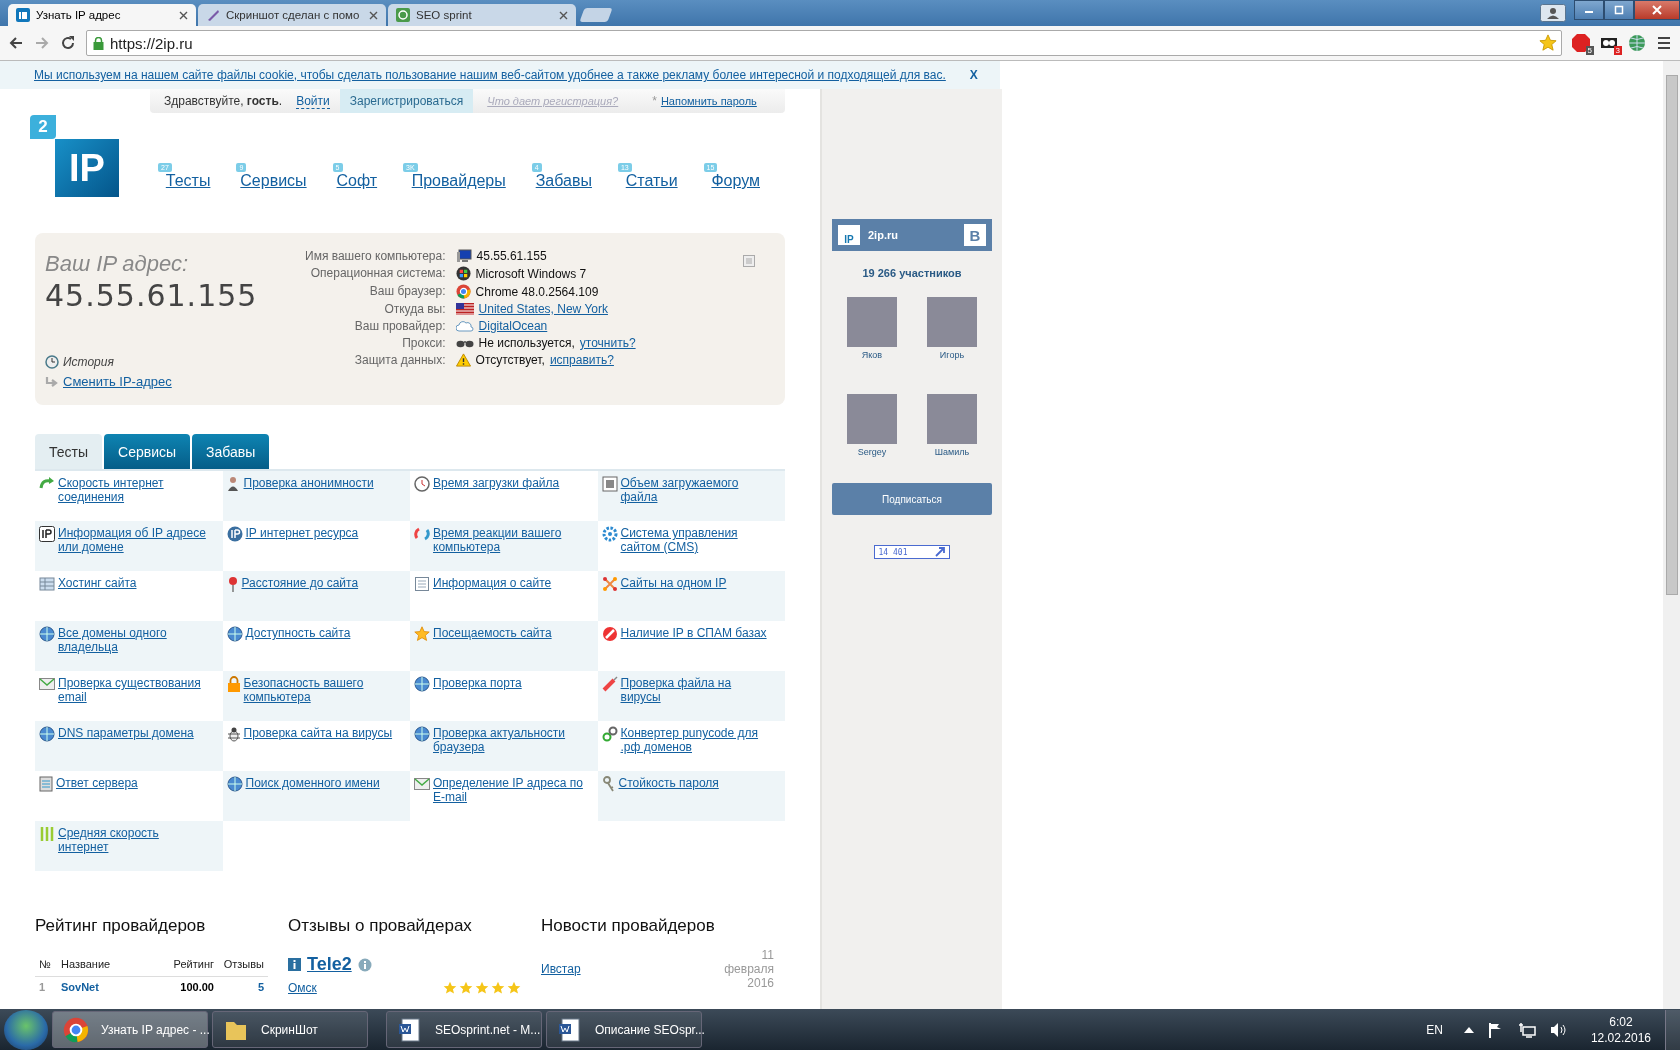  I want to click on test-link: Информация об IP адресе или домене, so click(134, 540).